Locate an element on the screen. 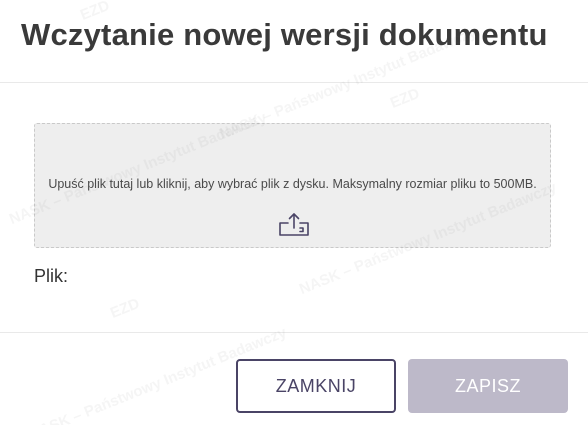 This screenshot has height=426, width=588. upload-icon is located at coordinates (294, 225).